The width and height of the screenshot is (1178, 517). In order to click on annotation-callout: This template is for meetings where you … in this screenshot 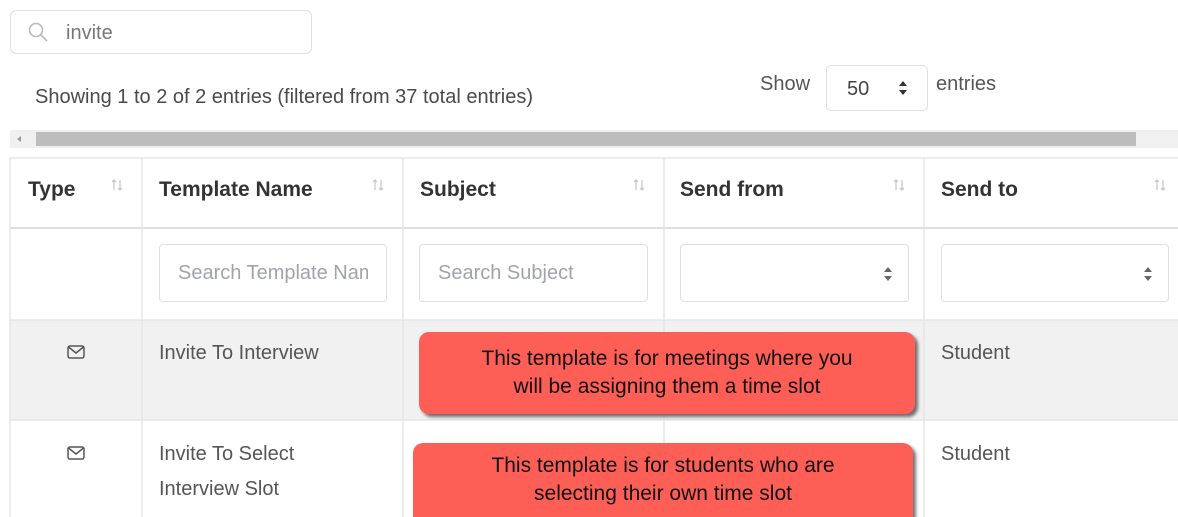, I will do `click(667, 373)`.